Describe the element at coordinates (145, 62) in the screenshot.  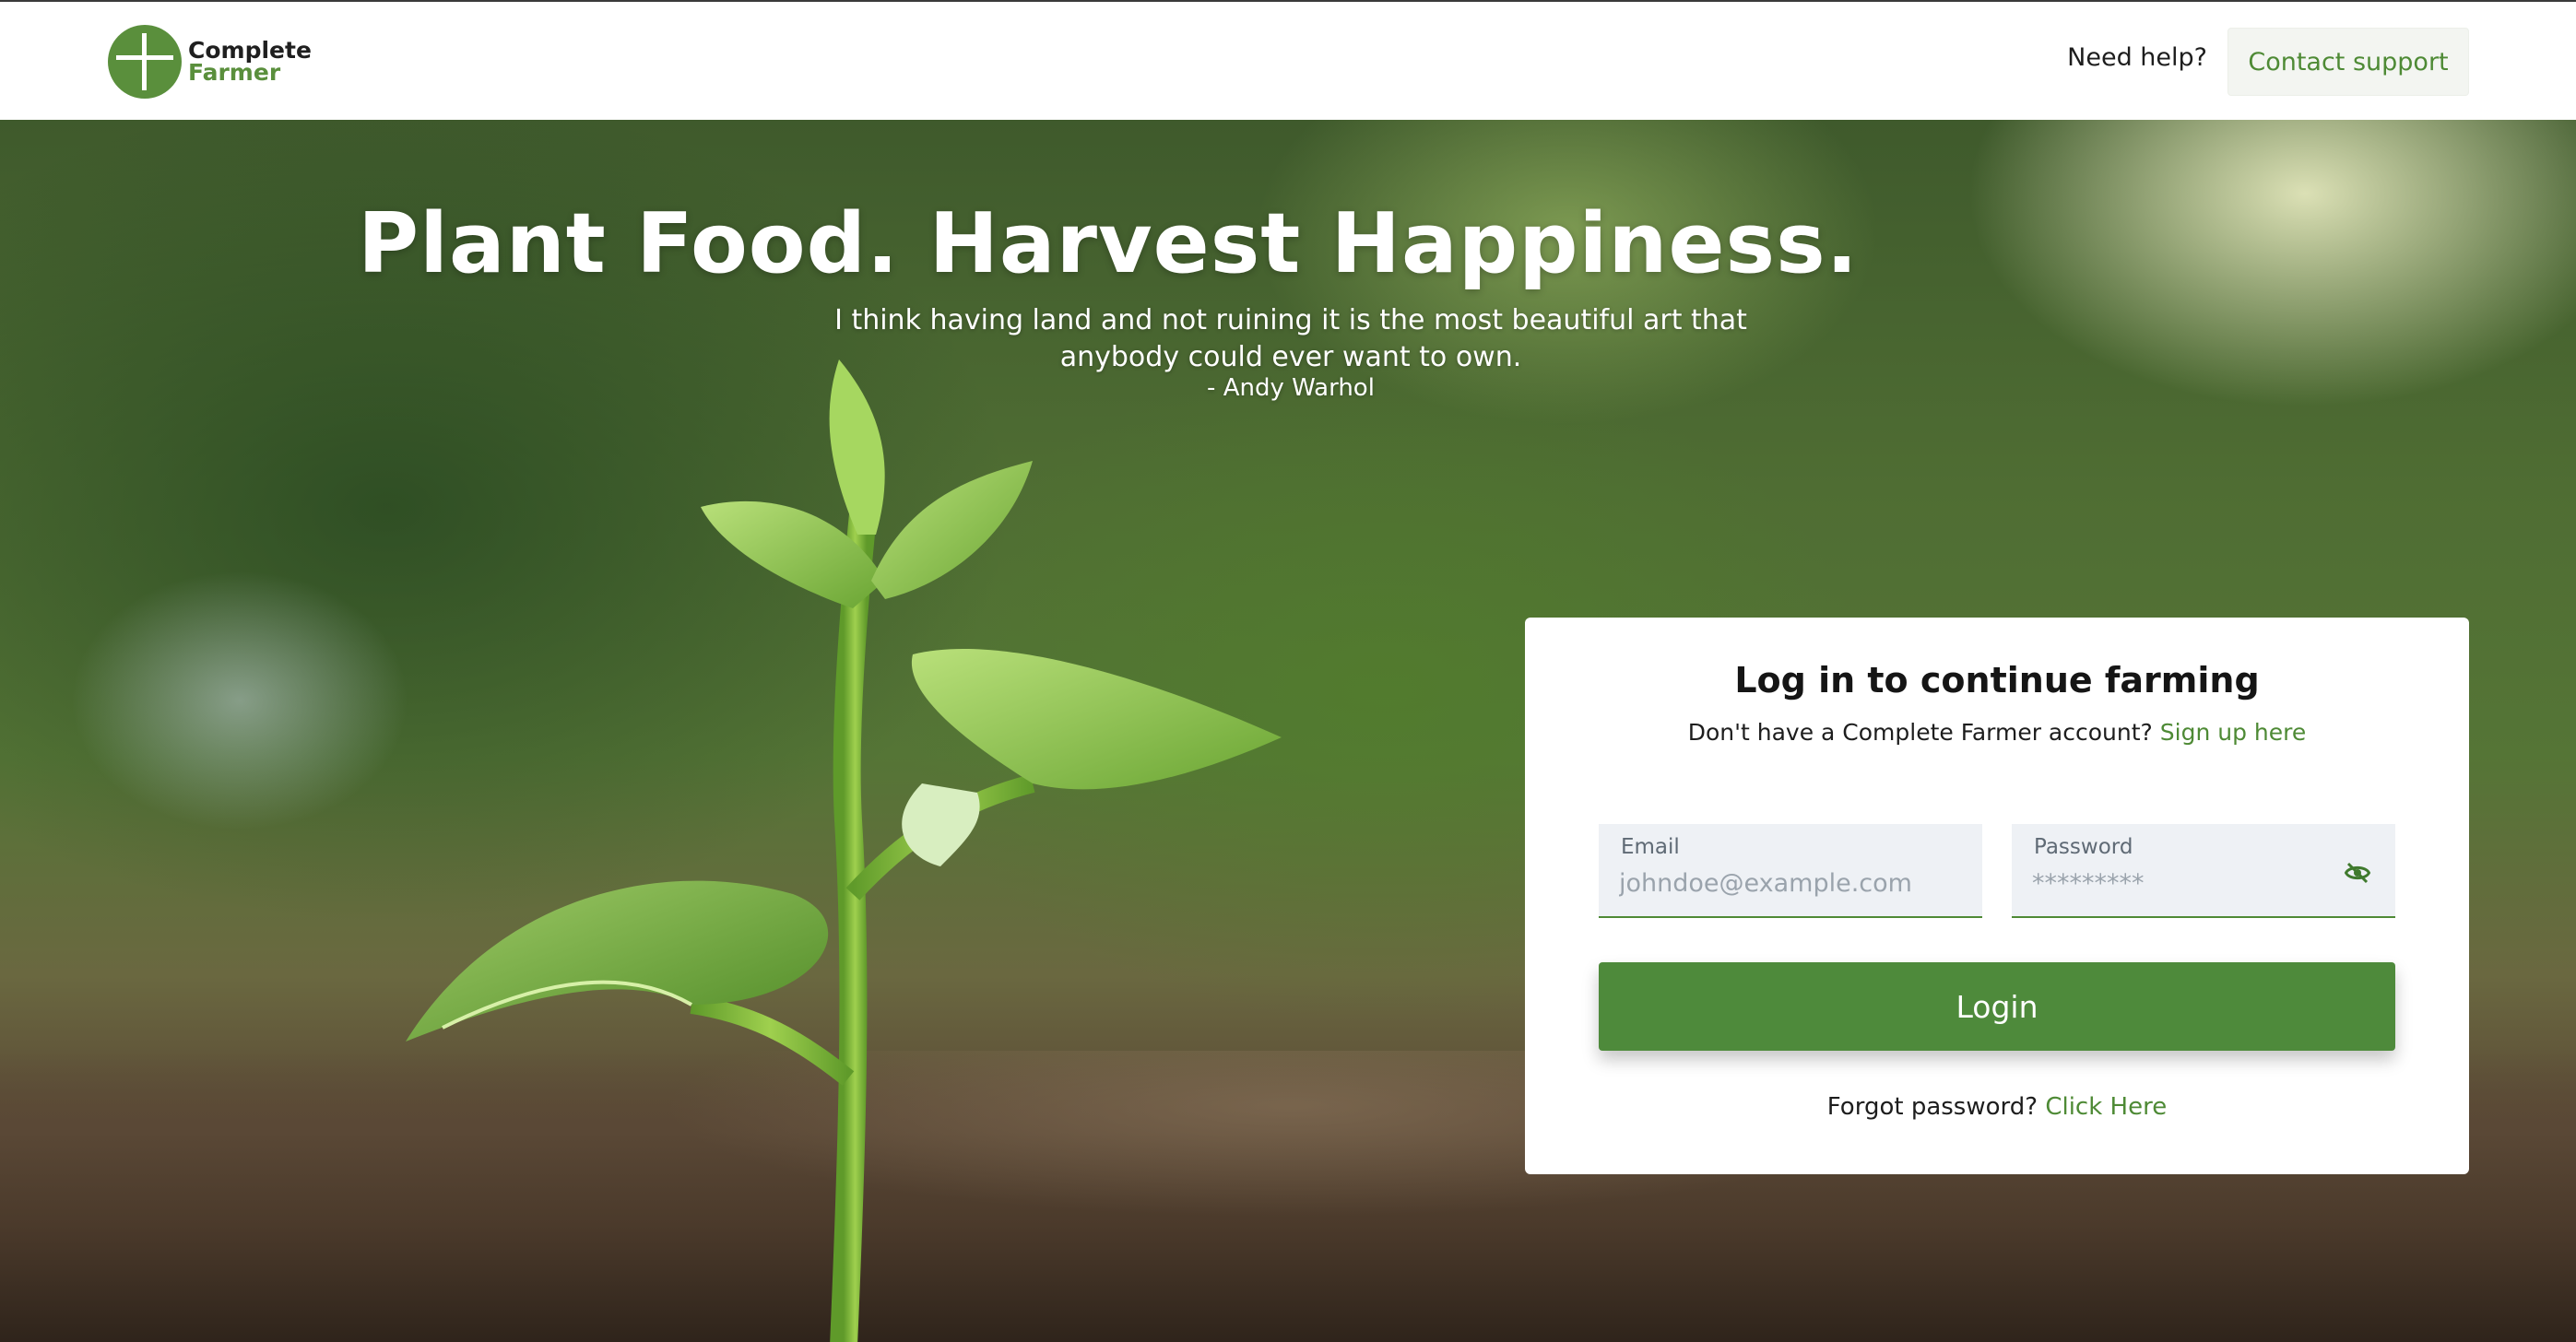
I see `complete-farmer-logo-icon` at that location.